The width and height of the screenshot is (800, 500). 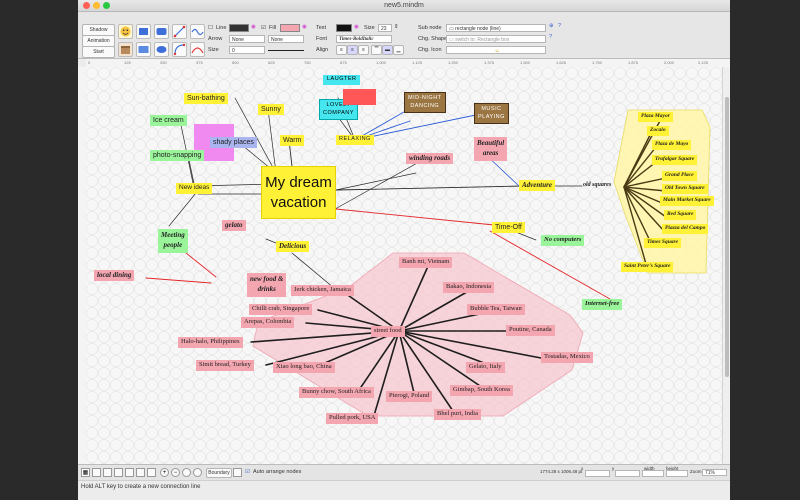 What do you see at coordinates (263, 28) in the screenshot?
I see `fill-checkbox: ☑` at bounding box center [263, 28].